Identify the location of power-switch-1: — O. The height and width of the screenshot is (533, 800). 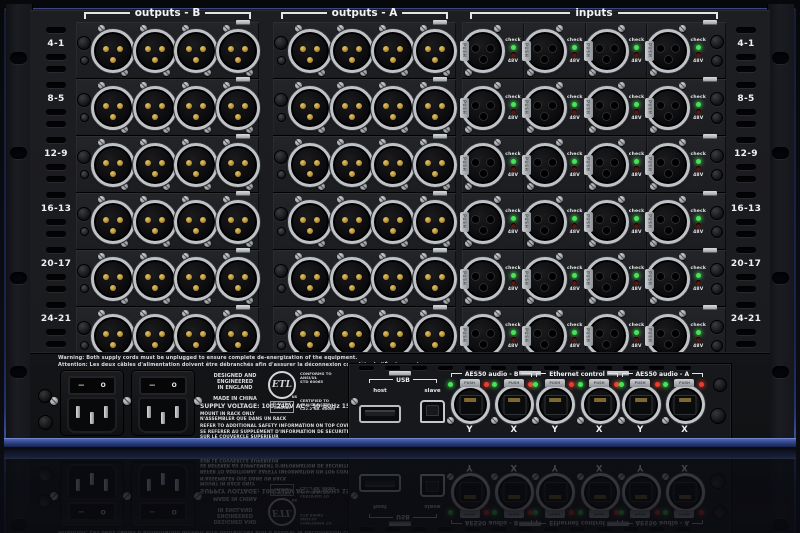
(92, 385).